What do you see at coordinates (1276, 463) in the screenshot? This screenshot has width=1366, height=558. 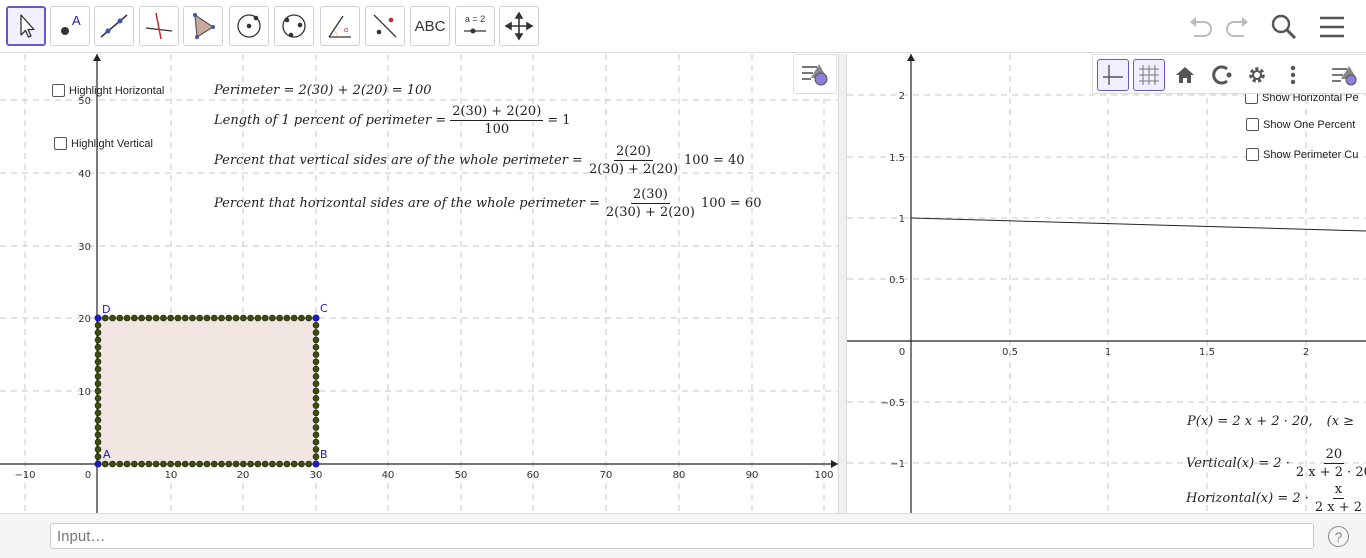 I see `vertical-function-formula: Vertical(x) = 2 · 20 2 x + 2 · 20` at bounding box center [1276, 463].